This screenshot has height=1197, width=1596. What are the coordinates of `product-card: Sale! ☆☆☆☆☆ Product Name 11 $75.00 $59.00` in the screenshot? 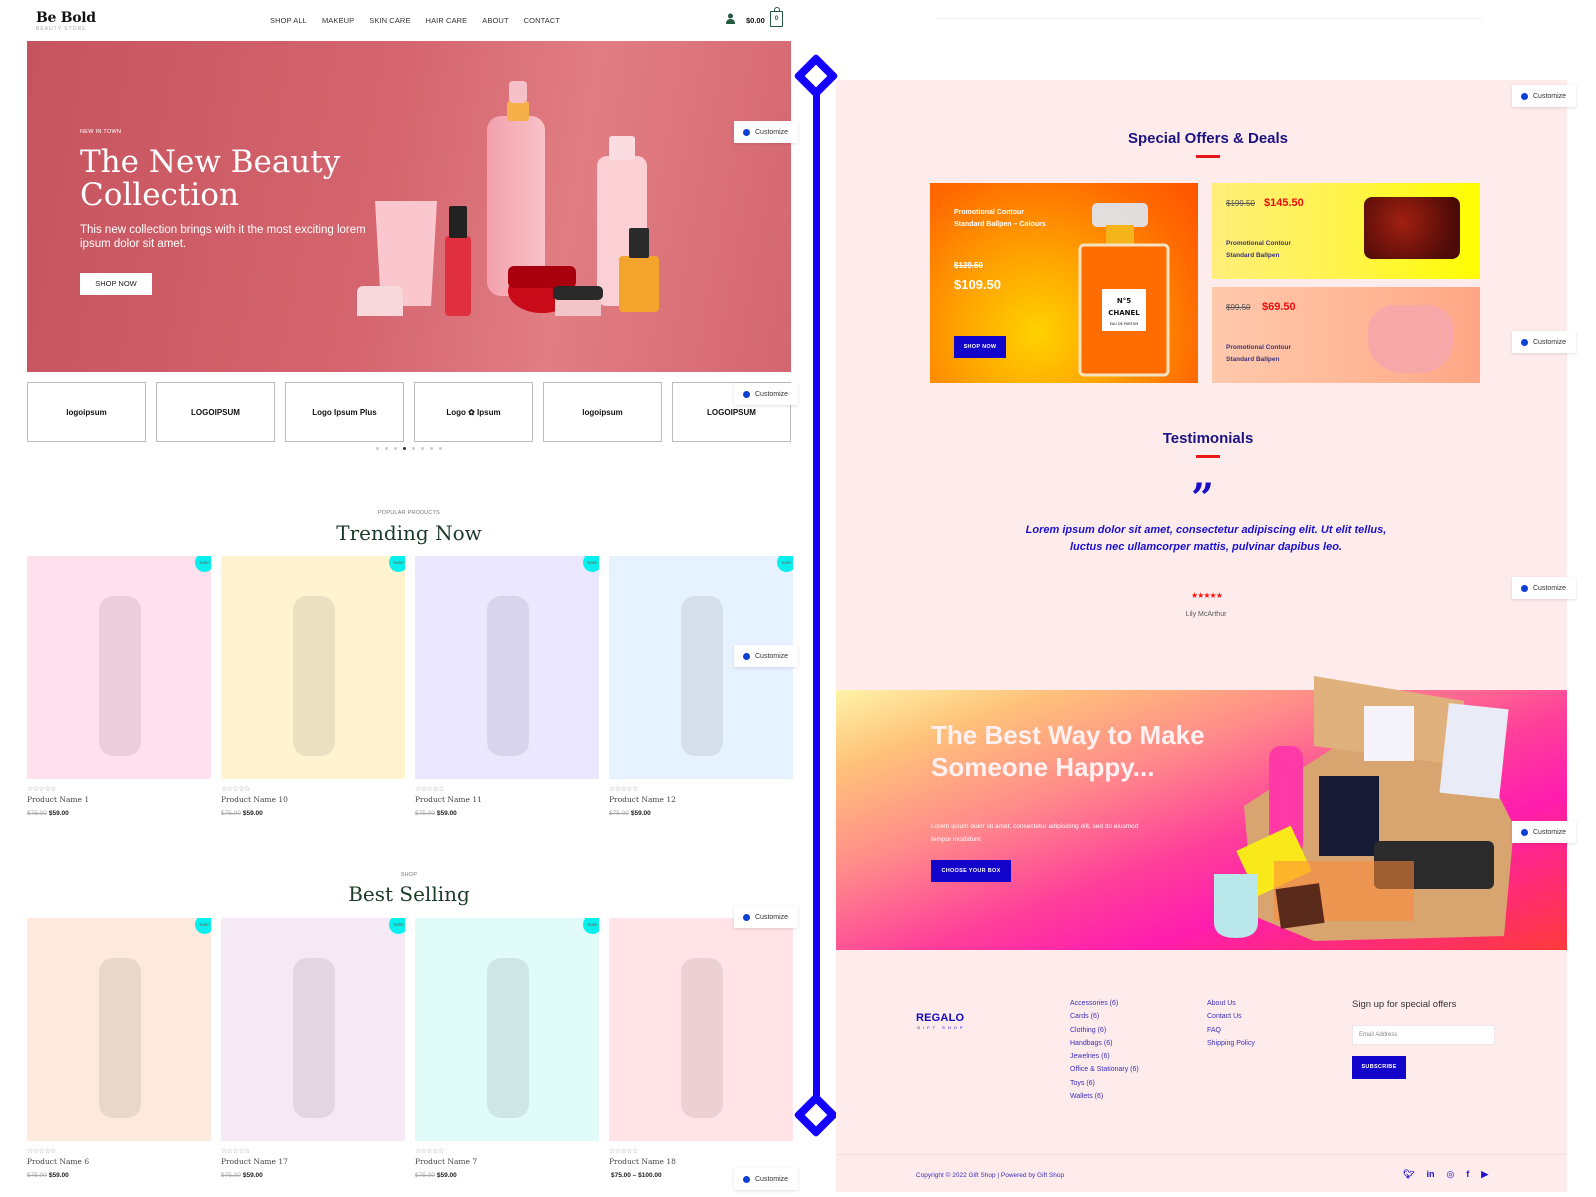 It's located at (507, 686).